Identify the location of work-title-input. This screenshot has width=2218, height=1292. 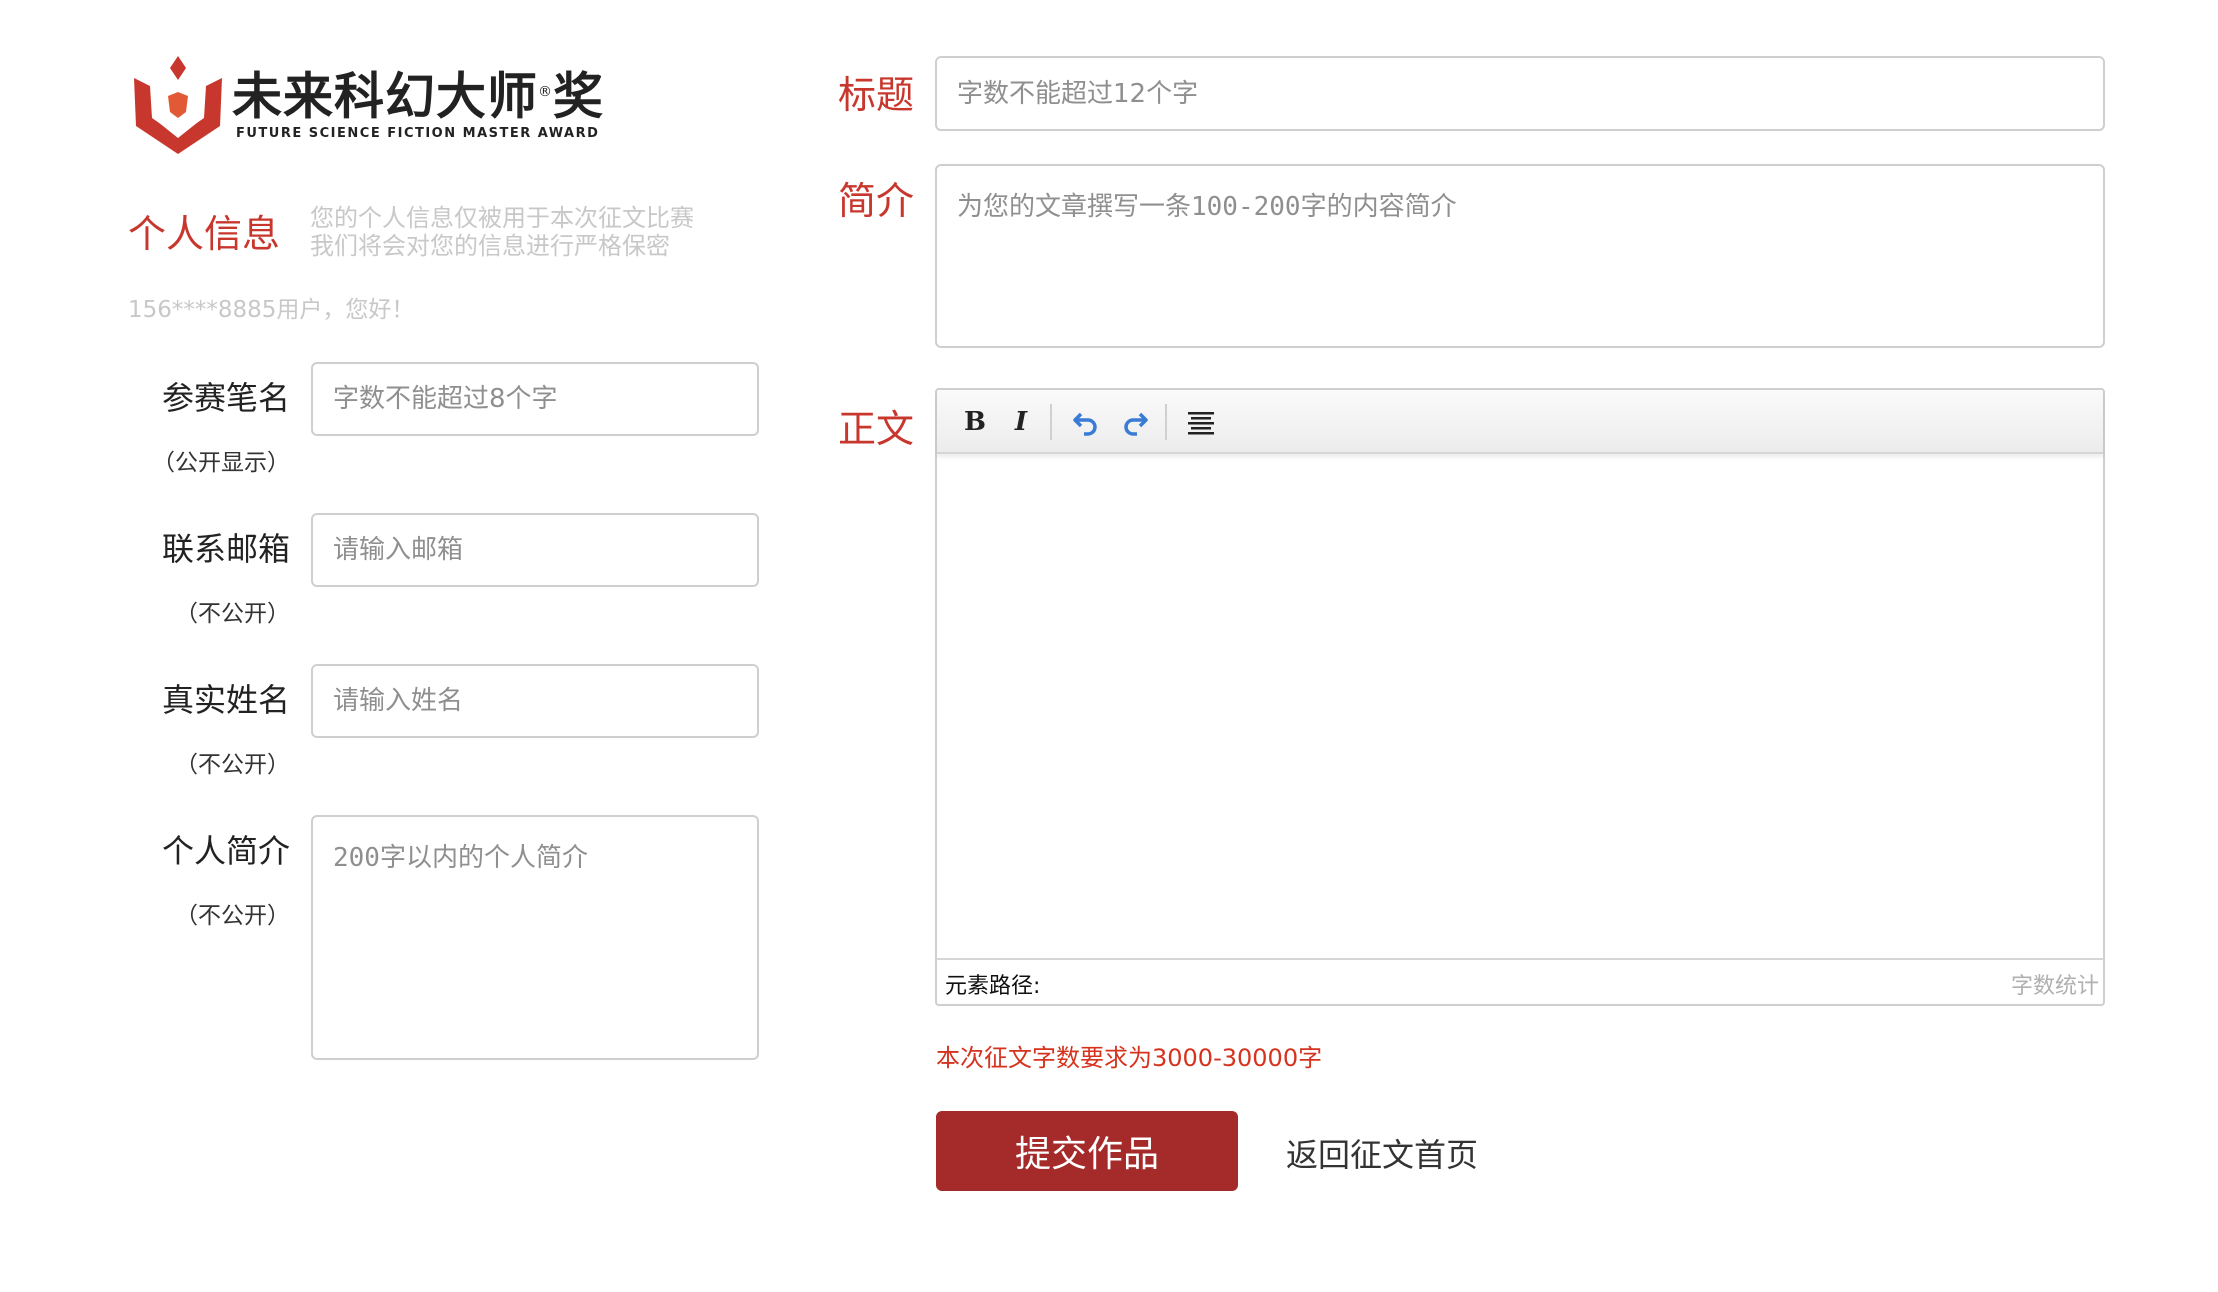
(1520, 93).